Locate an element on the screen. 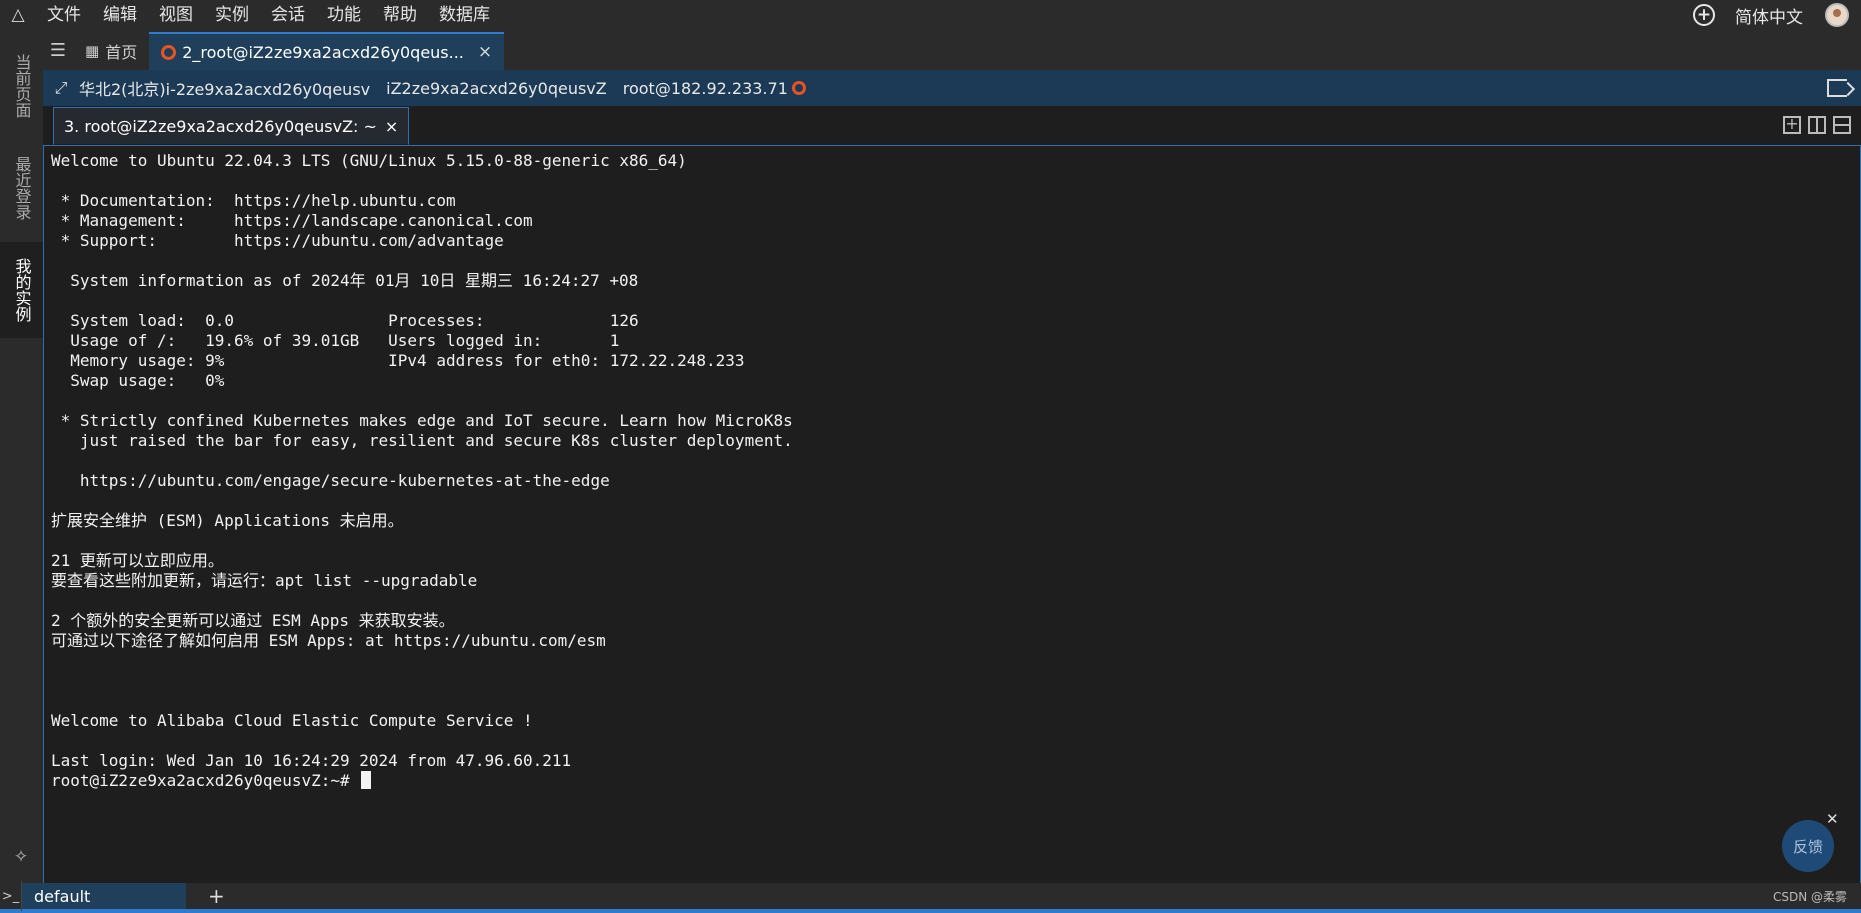 This screenshot has width=1861, height=913. terminal-tab-label: 3. root@iZ2ze9xa2acxd26y0qeusvZ: ~ is located at coordinates (220, 126).